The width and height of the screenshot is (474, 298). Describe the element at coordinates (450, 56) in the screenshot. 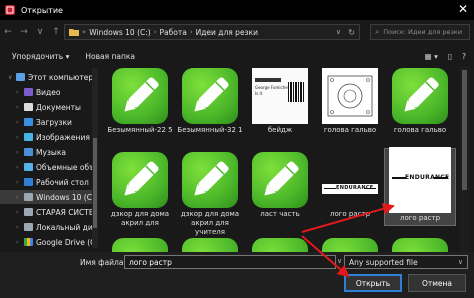

I see `preview-pane-icon: ▯` at that location.